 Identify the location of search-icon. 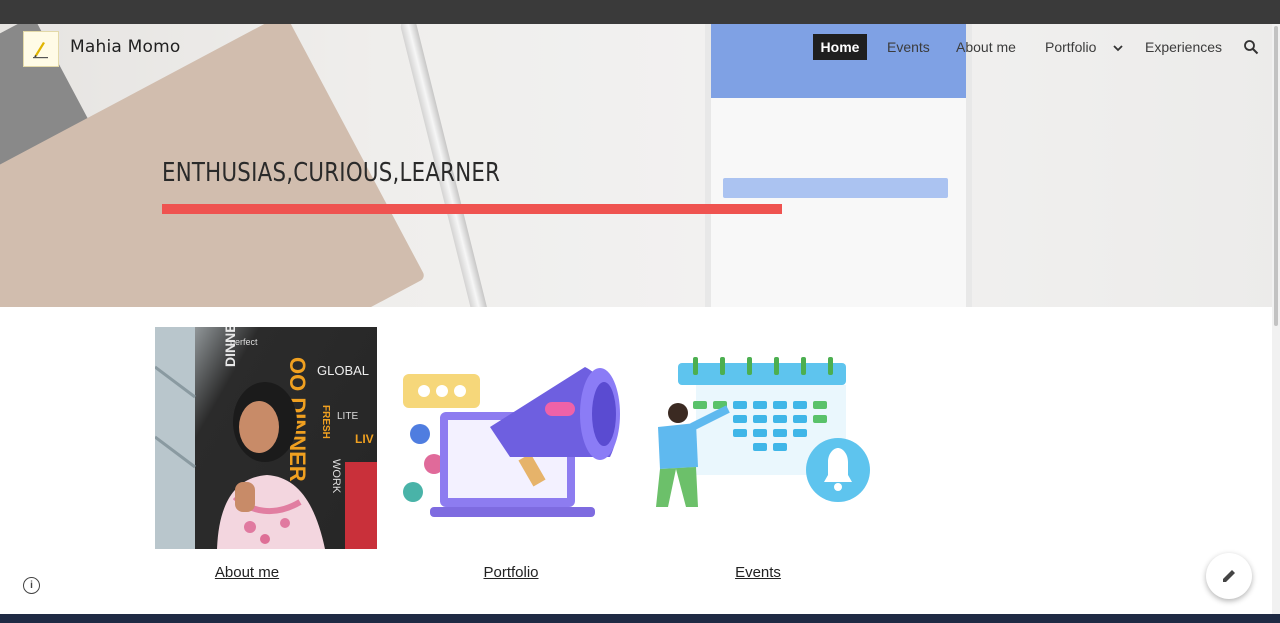
(1252, 47).